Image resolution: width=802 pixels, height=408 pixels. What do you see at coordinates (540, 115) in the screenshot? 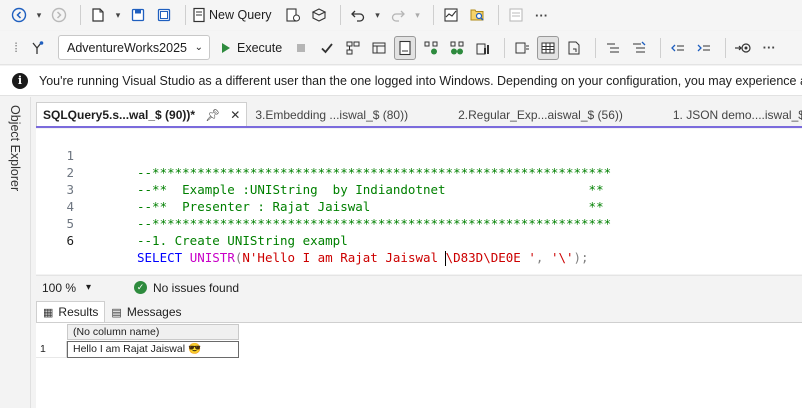
I see `tab-regular-exp: 2.Regular_Exp...aiswal_$ (56))` at bounding box center [540, 115].